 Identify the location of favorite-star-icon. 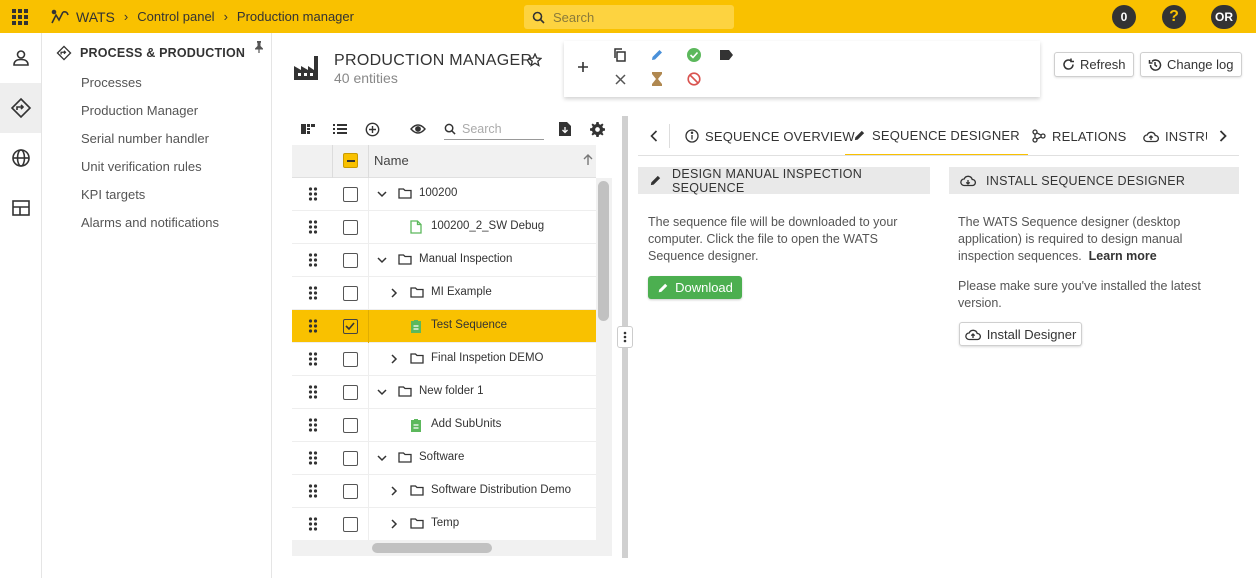
(535, 60).